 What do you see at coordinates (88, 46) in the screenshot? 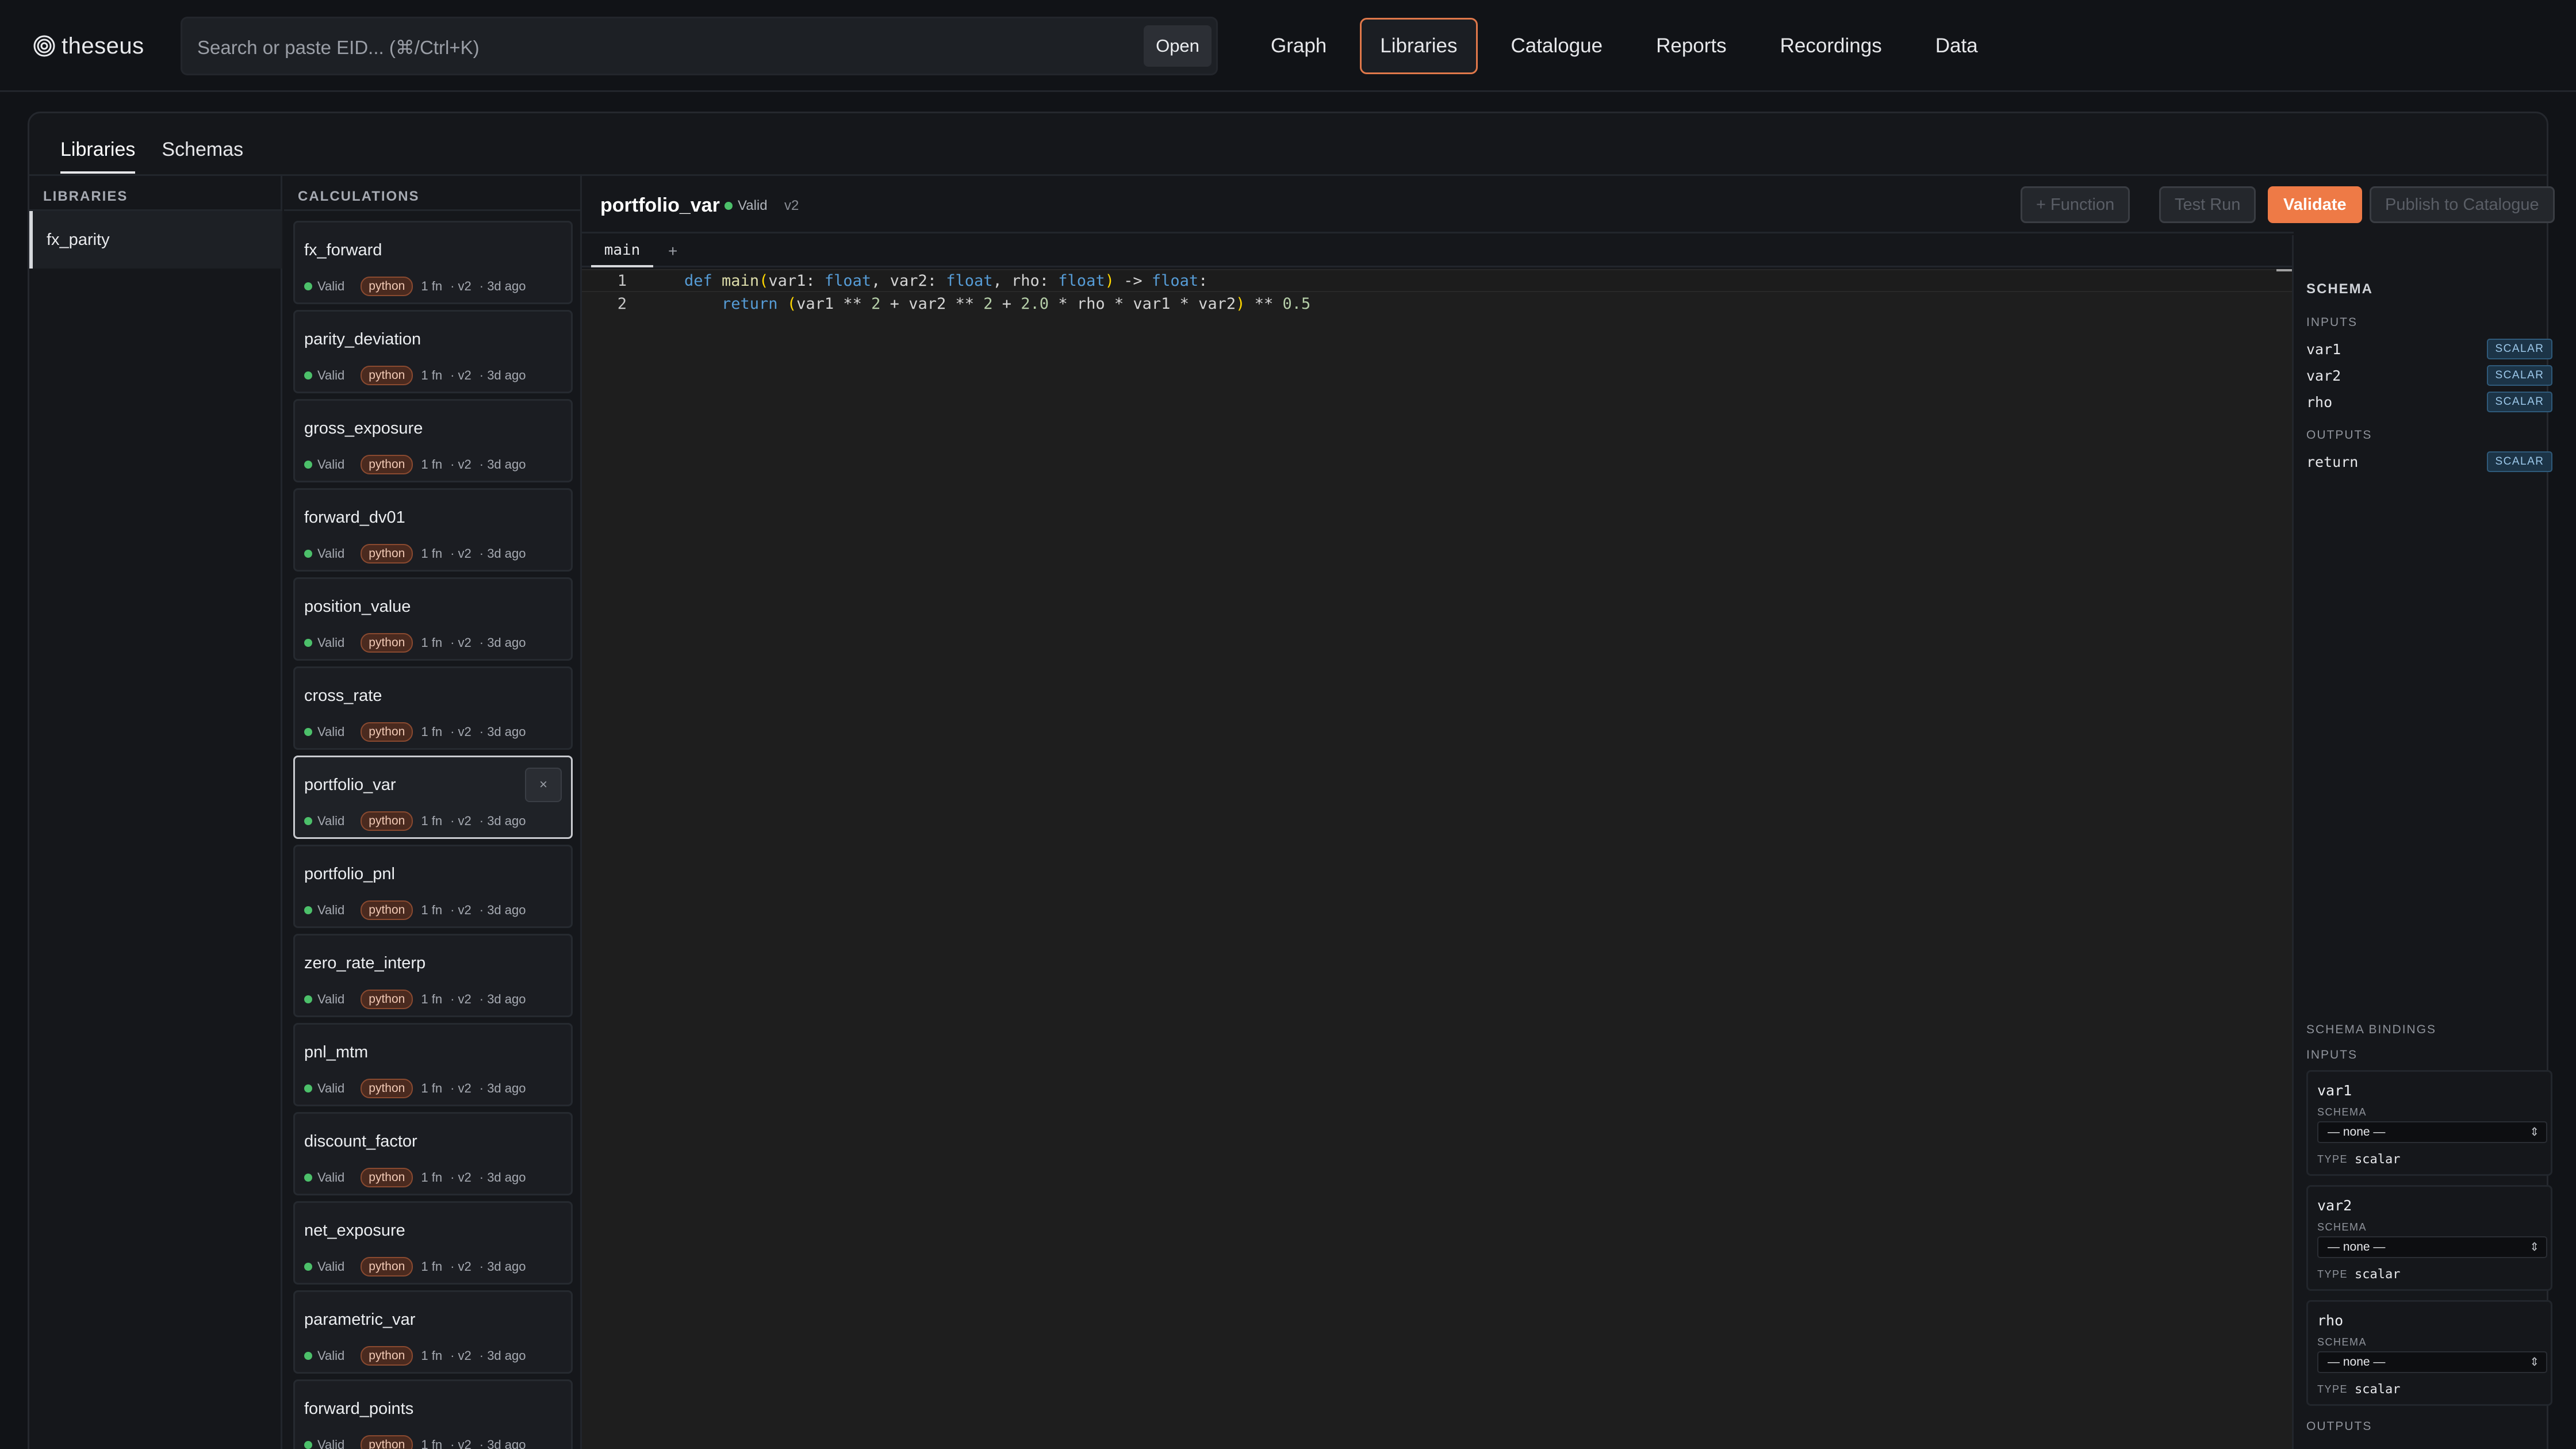
I see `app-logo: theseus` at bounding box center [88, 46].